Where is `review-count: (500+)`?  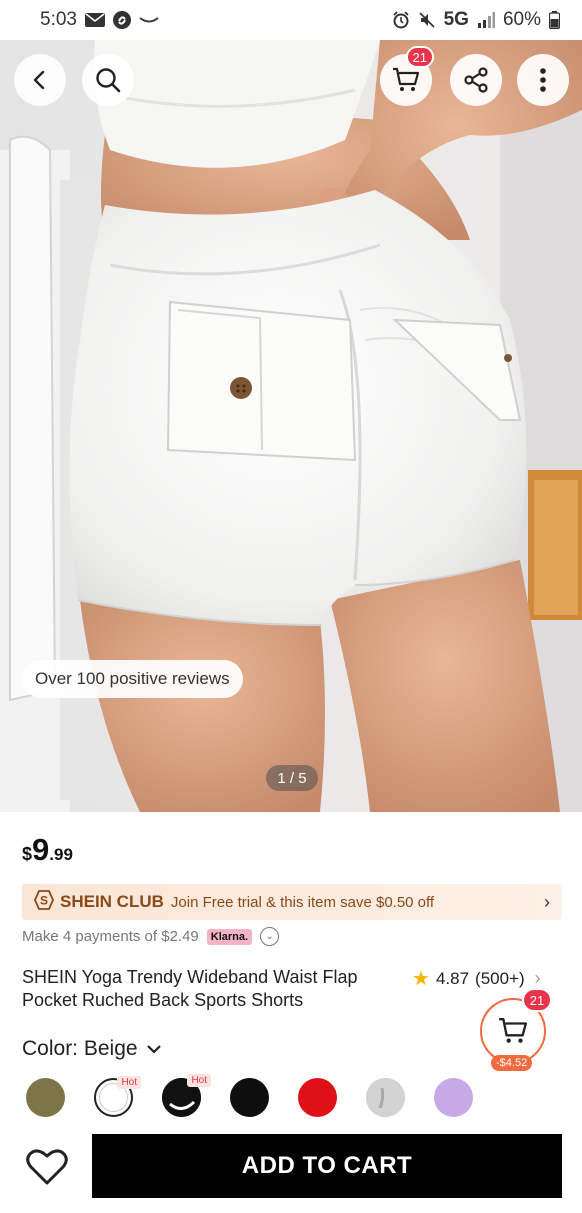 review-count: (500+) is located at coordinates (500, 978).